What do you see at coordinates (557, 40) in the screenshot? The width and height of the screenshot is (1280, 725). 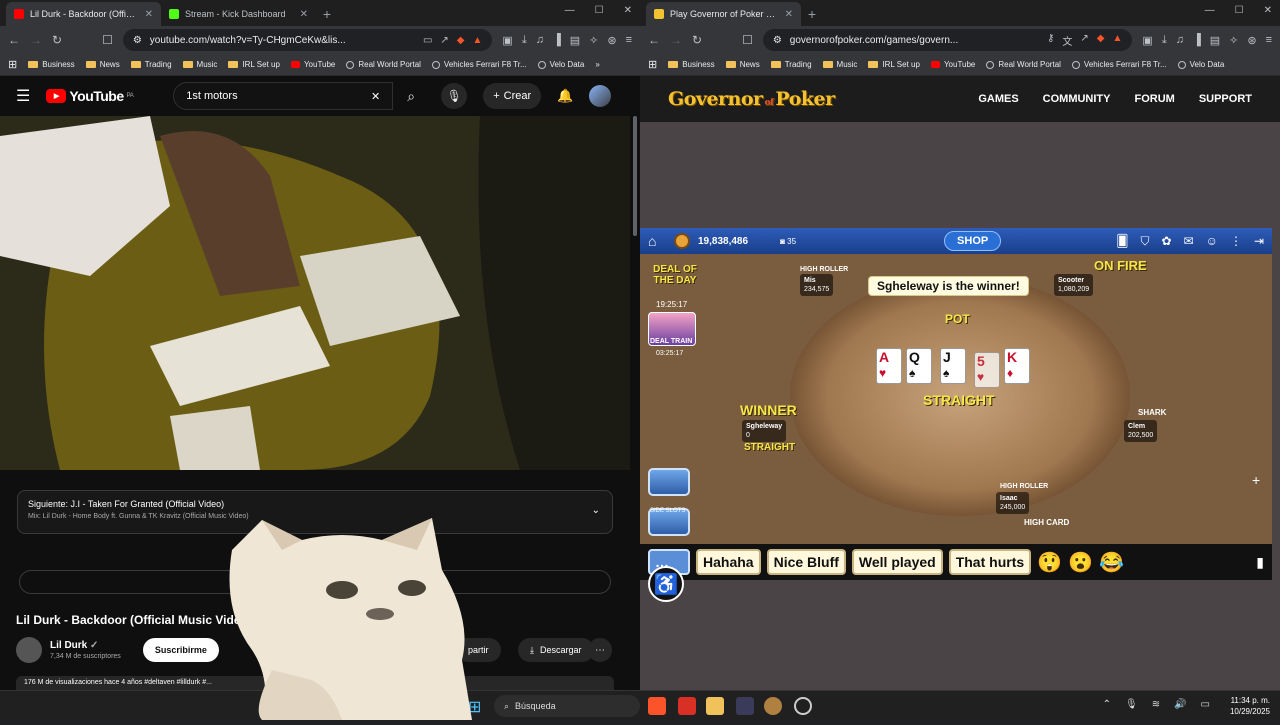 I see `sidebar-icon: ▐` at bounding box center [557, 40].